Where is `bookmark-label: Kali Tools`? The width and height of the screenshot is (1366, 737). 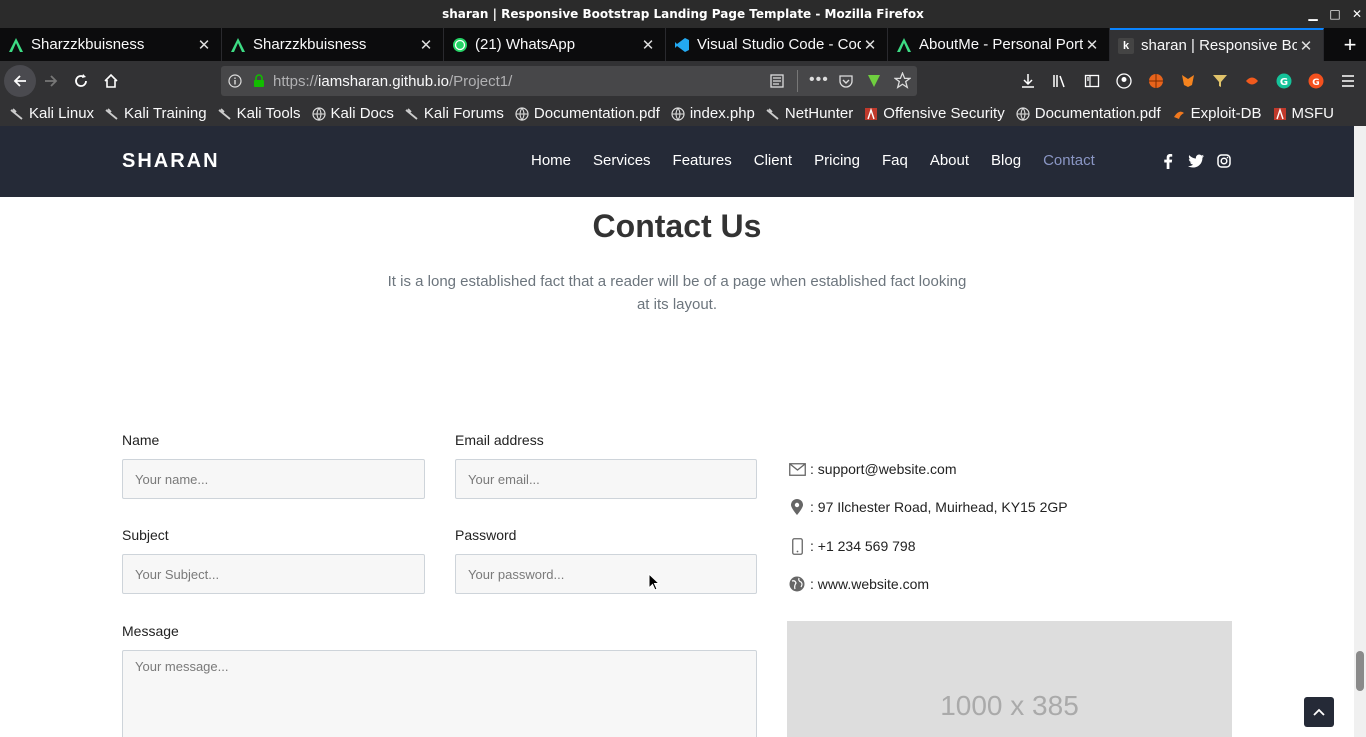
bookmark-label: Kali Tools is located at coordinates (268, 113).